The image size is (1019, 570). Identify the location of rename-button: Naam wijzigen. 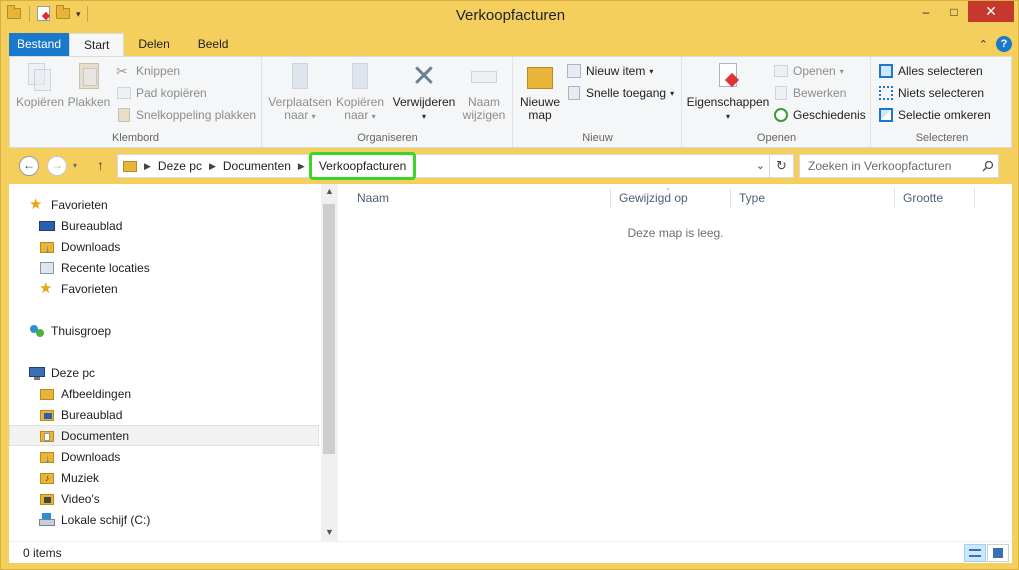
(484, 91).